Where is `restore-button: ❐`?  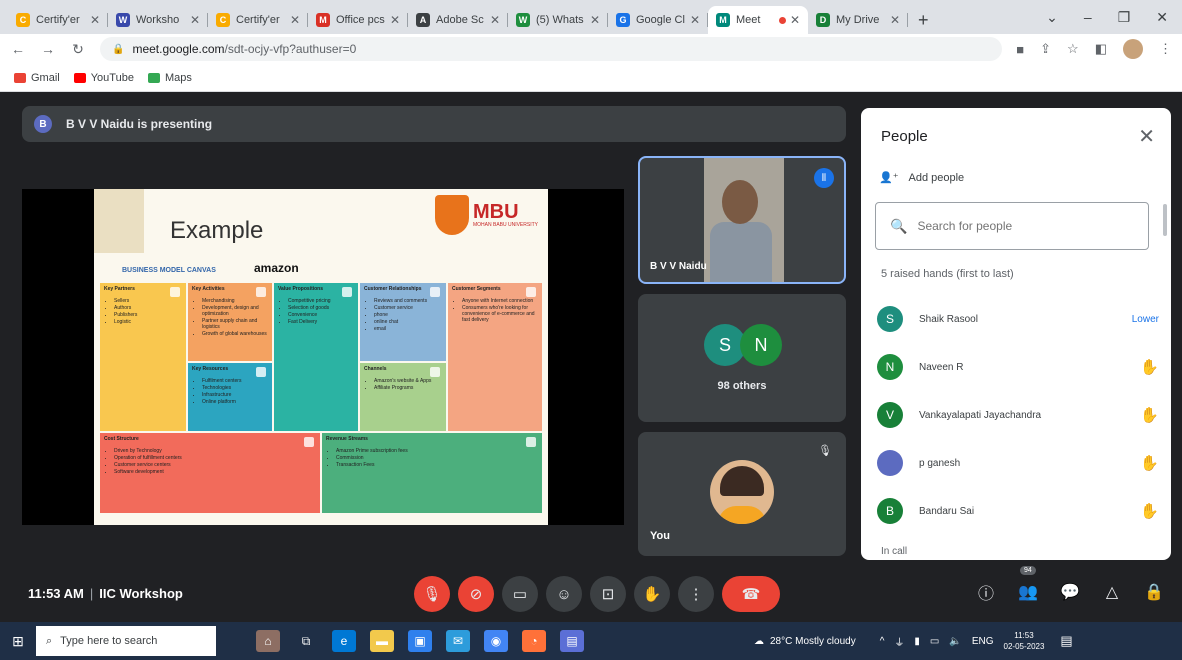
restore-button: ❐ is located at coordinates (1124, 17).